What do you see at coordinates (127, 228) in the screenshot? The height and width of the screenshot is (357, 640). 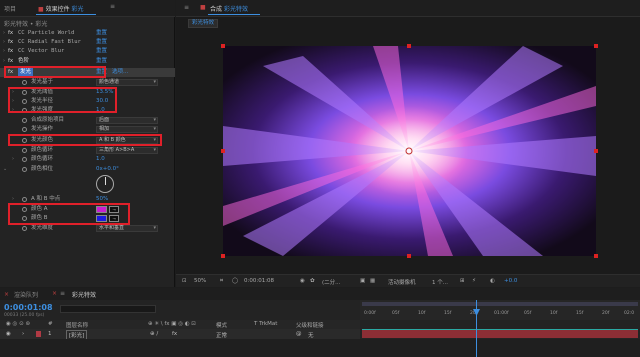 I see `glow-dimensions-select: 水平和垂直` at bounding box center [127, 228].